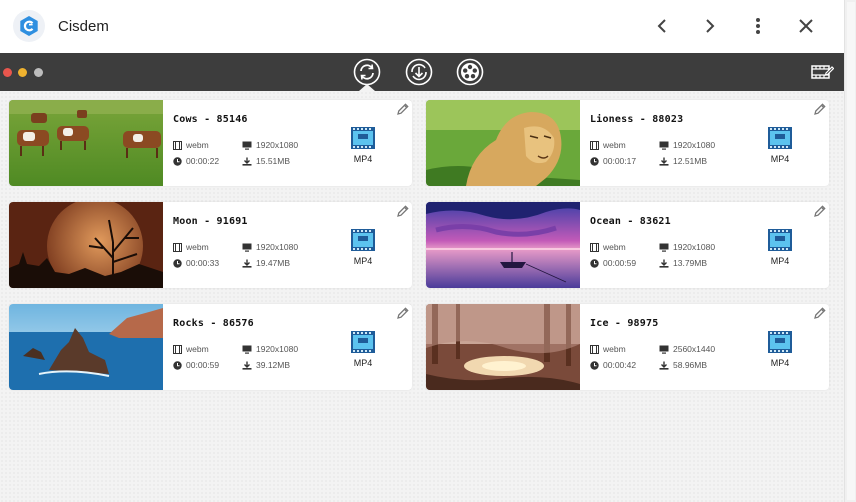 The height and width of the screenshot is (502, 856). What do you see at coordinates (620, 365) in the screenshot?
I see `duration-value: 00:00:42` at bounding box center [620, 365].